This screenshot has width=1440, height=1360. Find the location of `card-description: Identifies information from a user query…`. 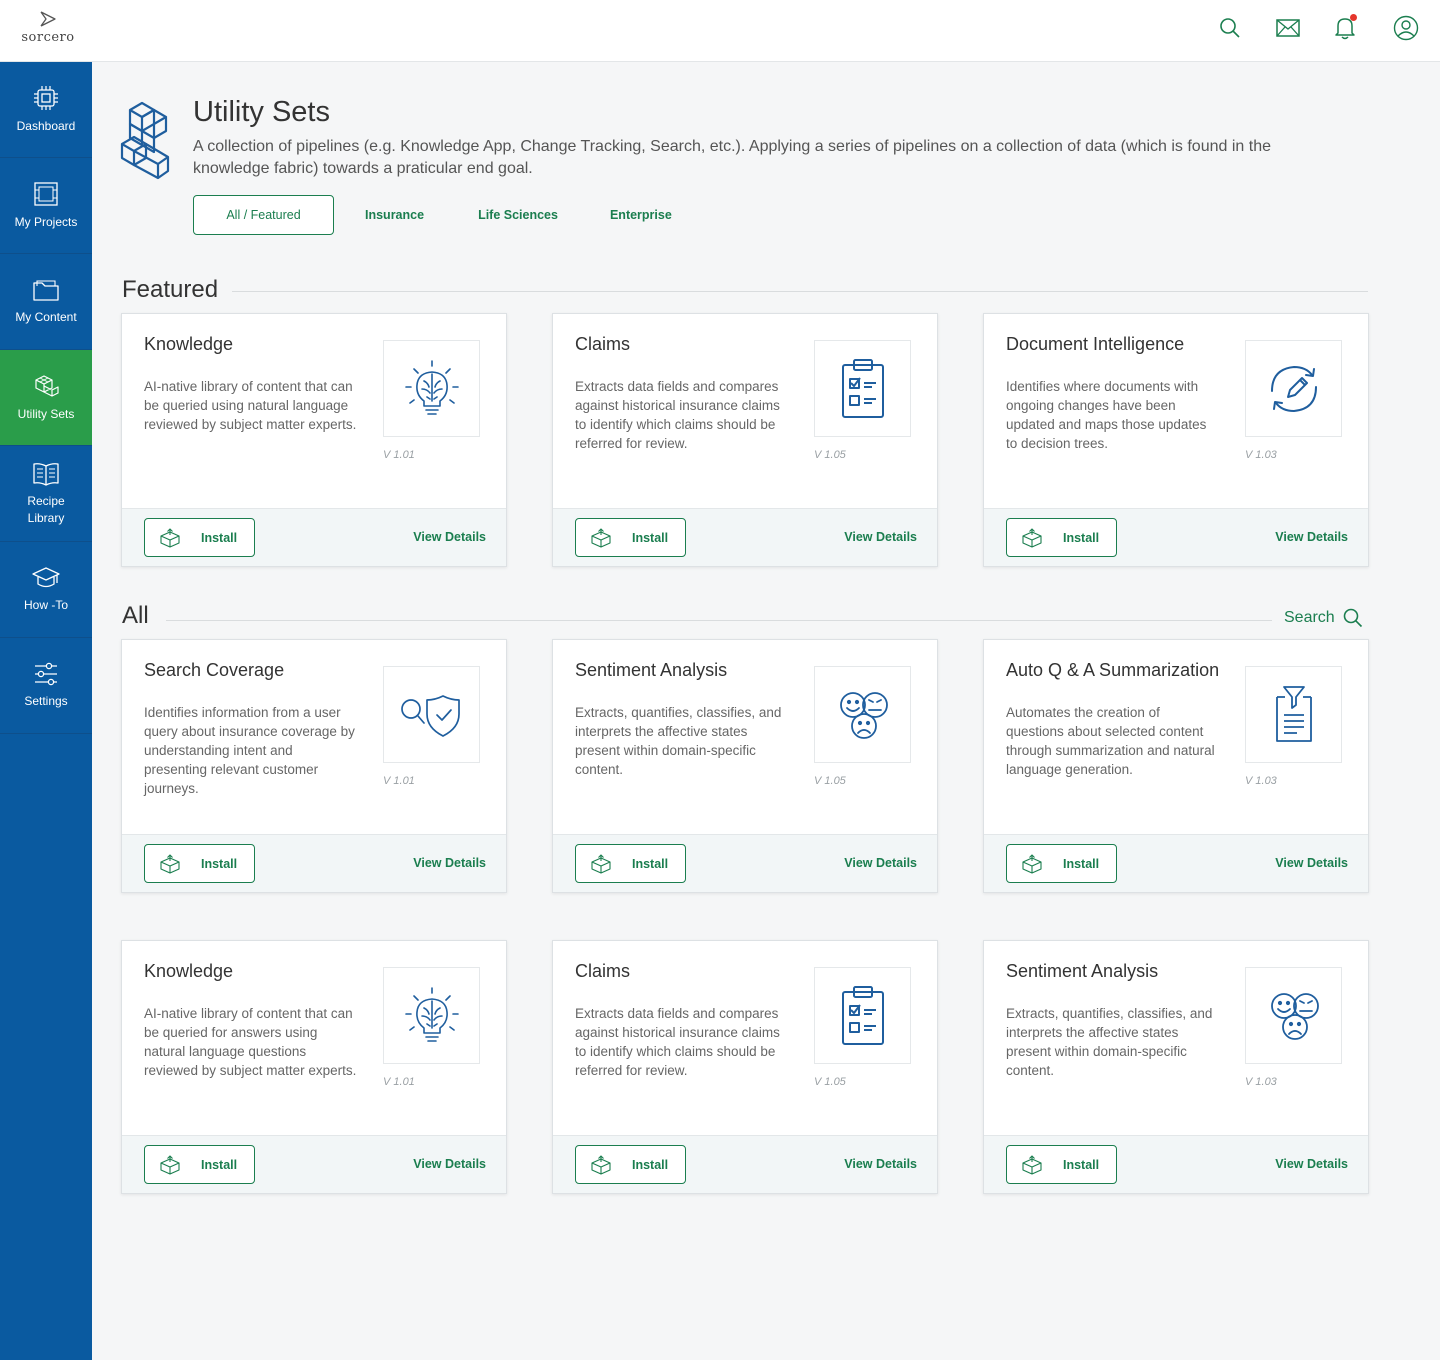

card-description: Identifies information from a user query… is located at coordinates (249, 750).